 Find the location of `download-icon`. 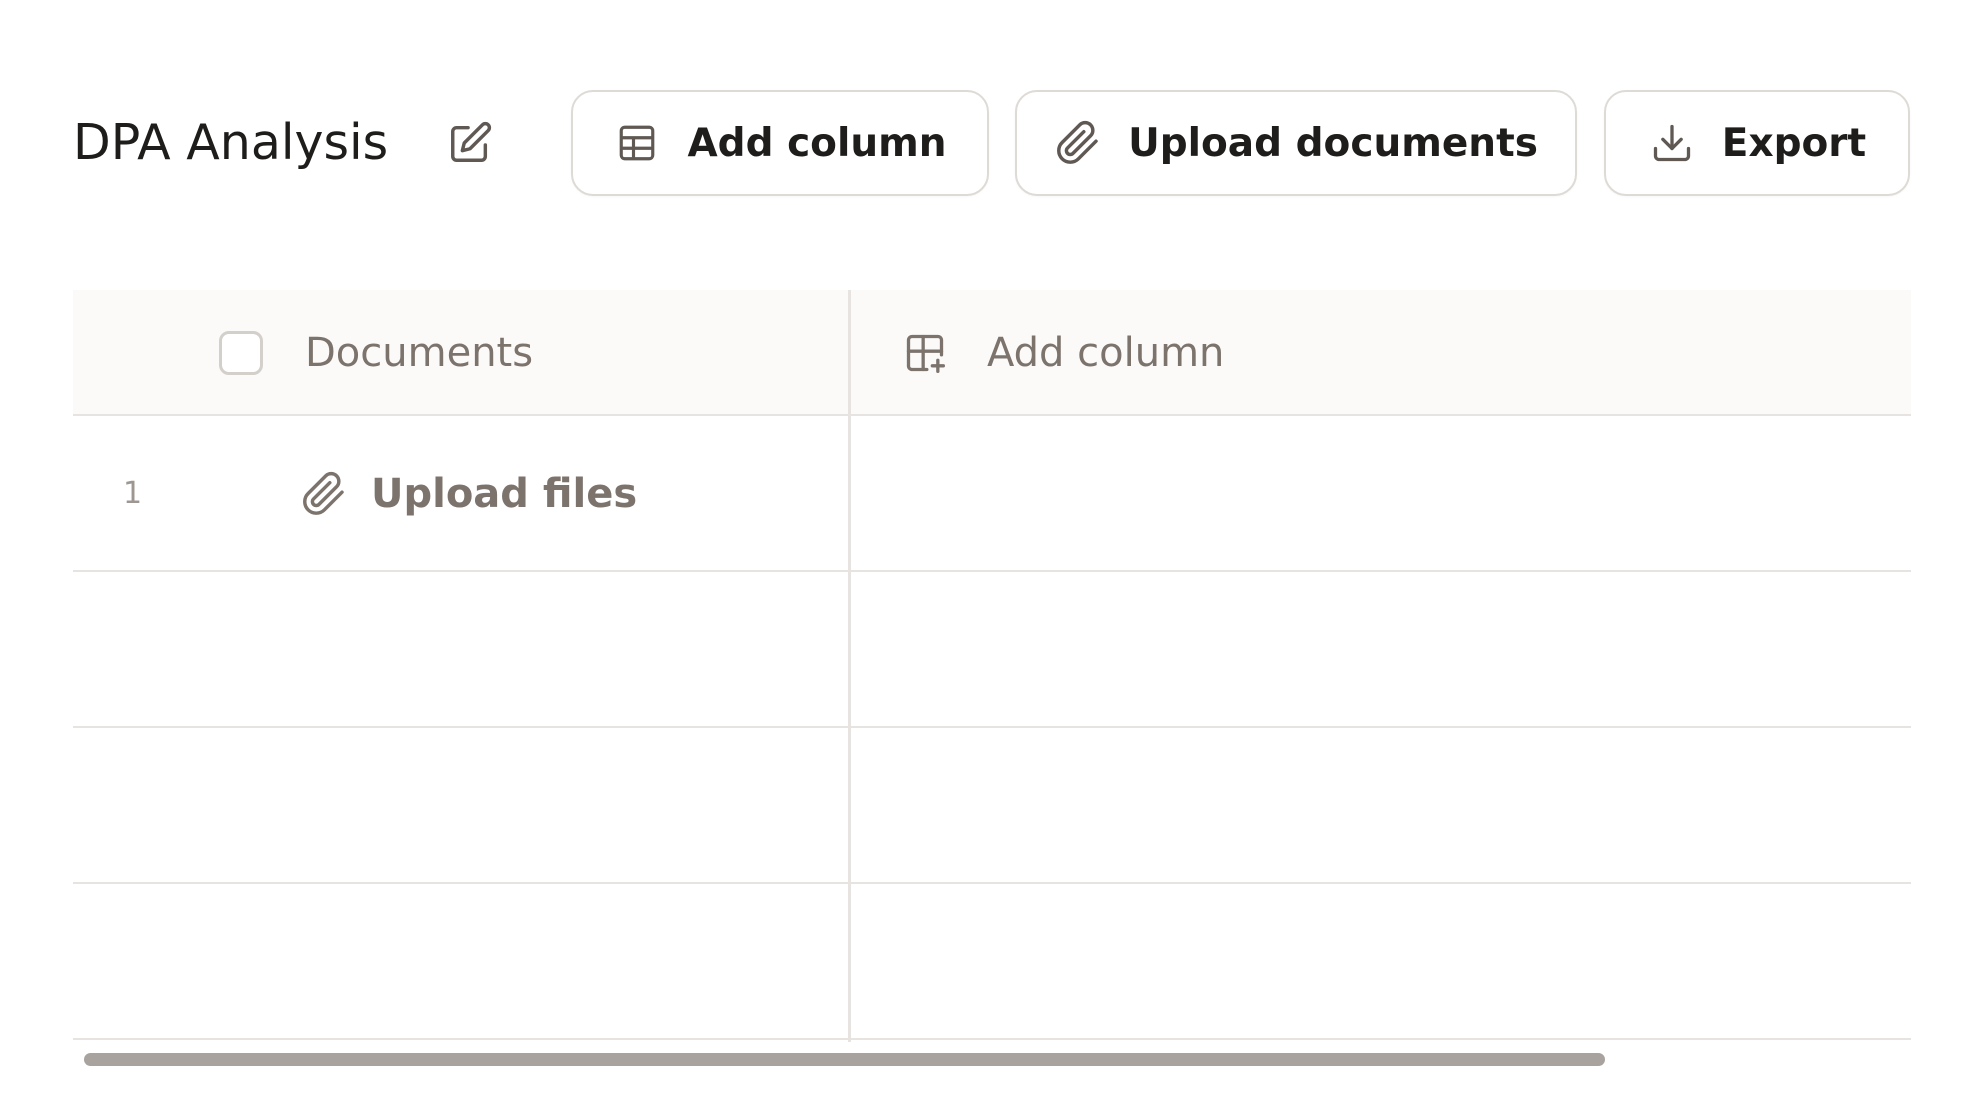

download-icon is located at coordinates (1672, 143).